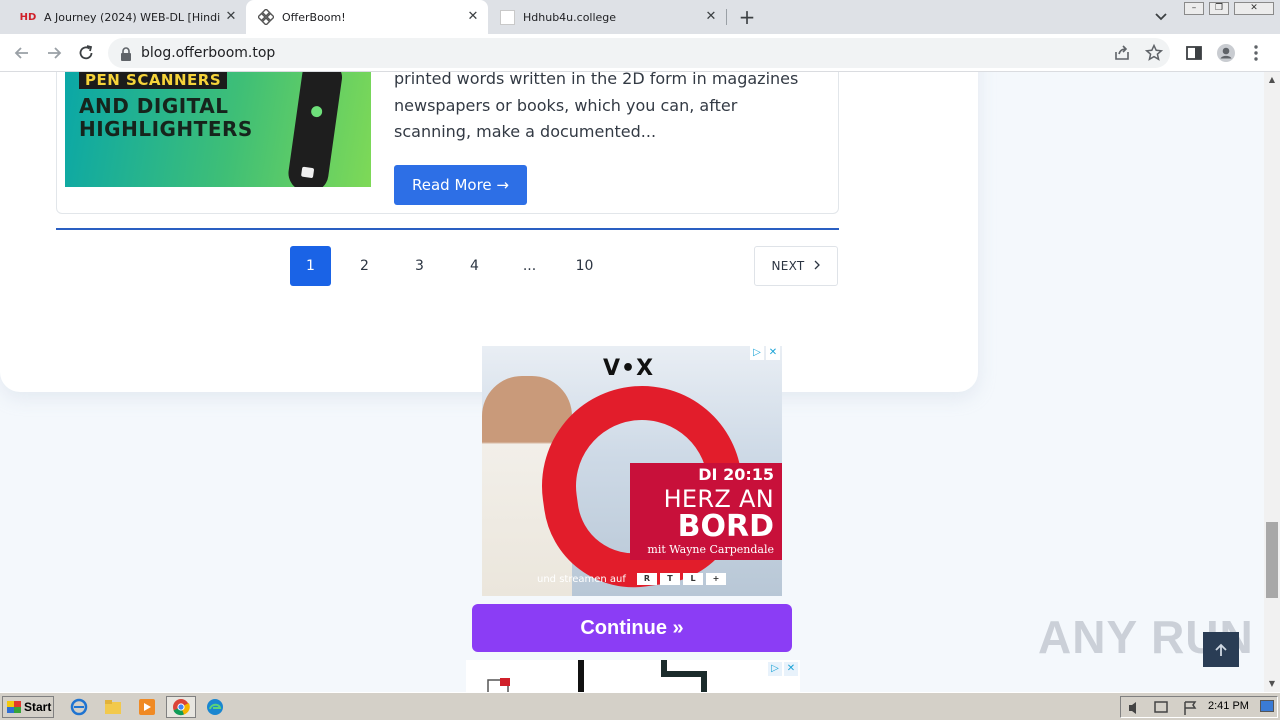 The height and width of the screenshot is (720, 1280). I want to click on share-icon, so click(1122, 53).